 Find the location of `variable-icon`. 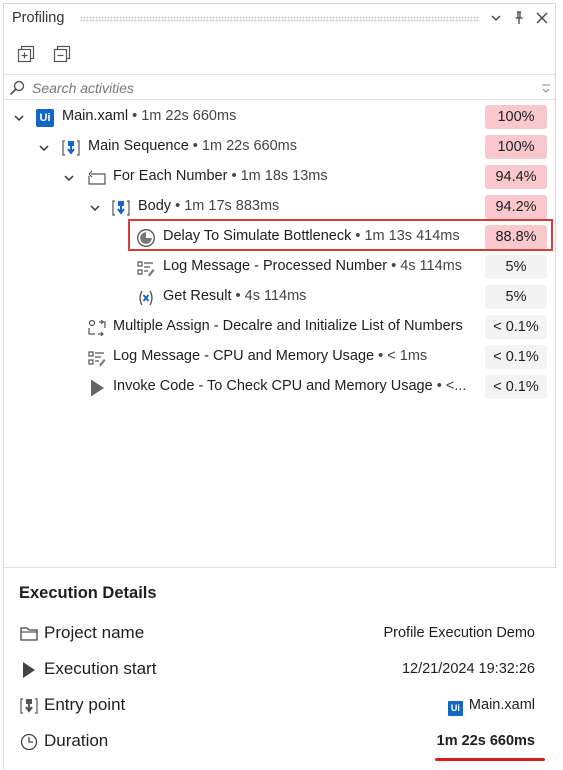

variable-icon is located at coordinates (145, 297).